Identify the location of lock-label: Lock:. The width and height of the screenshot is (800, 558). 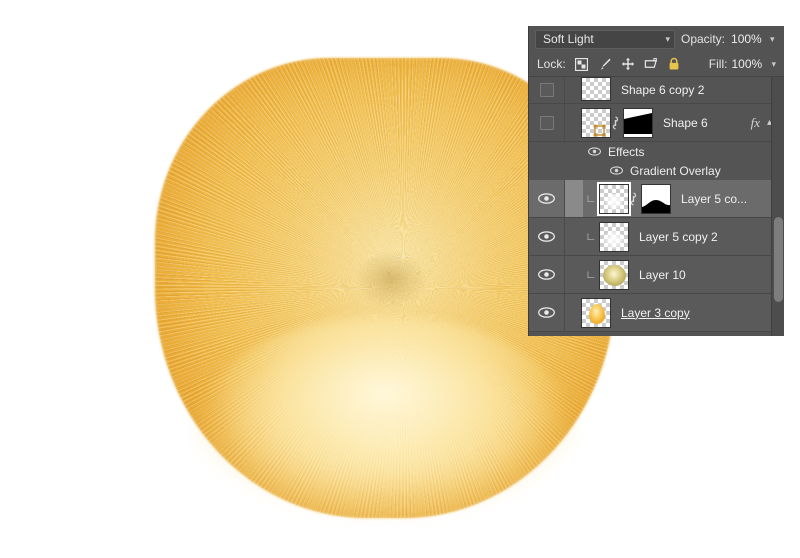
(551, 64).